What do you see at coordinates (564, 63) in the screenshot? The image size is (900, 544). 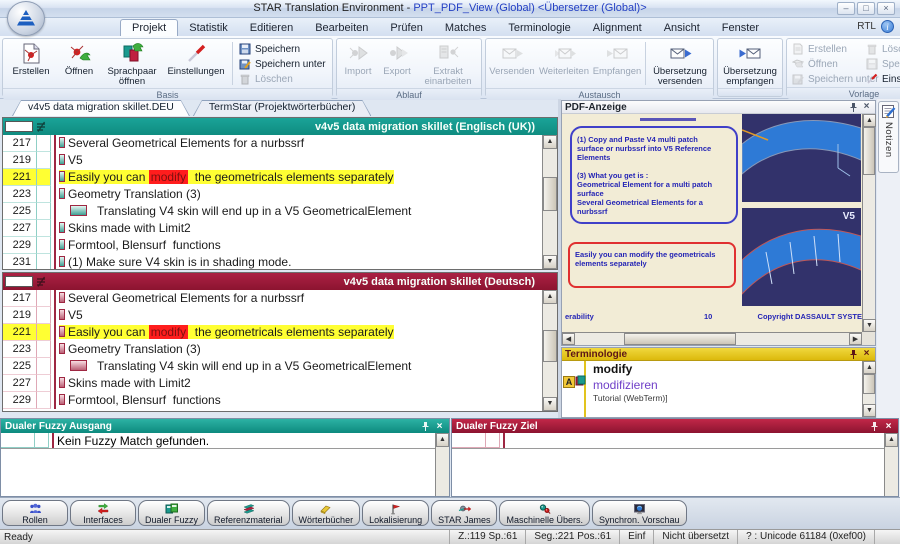 I see `weiterleiten-button: Weiterleiten` at bounding box center [564, 63].